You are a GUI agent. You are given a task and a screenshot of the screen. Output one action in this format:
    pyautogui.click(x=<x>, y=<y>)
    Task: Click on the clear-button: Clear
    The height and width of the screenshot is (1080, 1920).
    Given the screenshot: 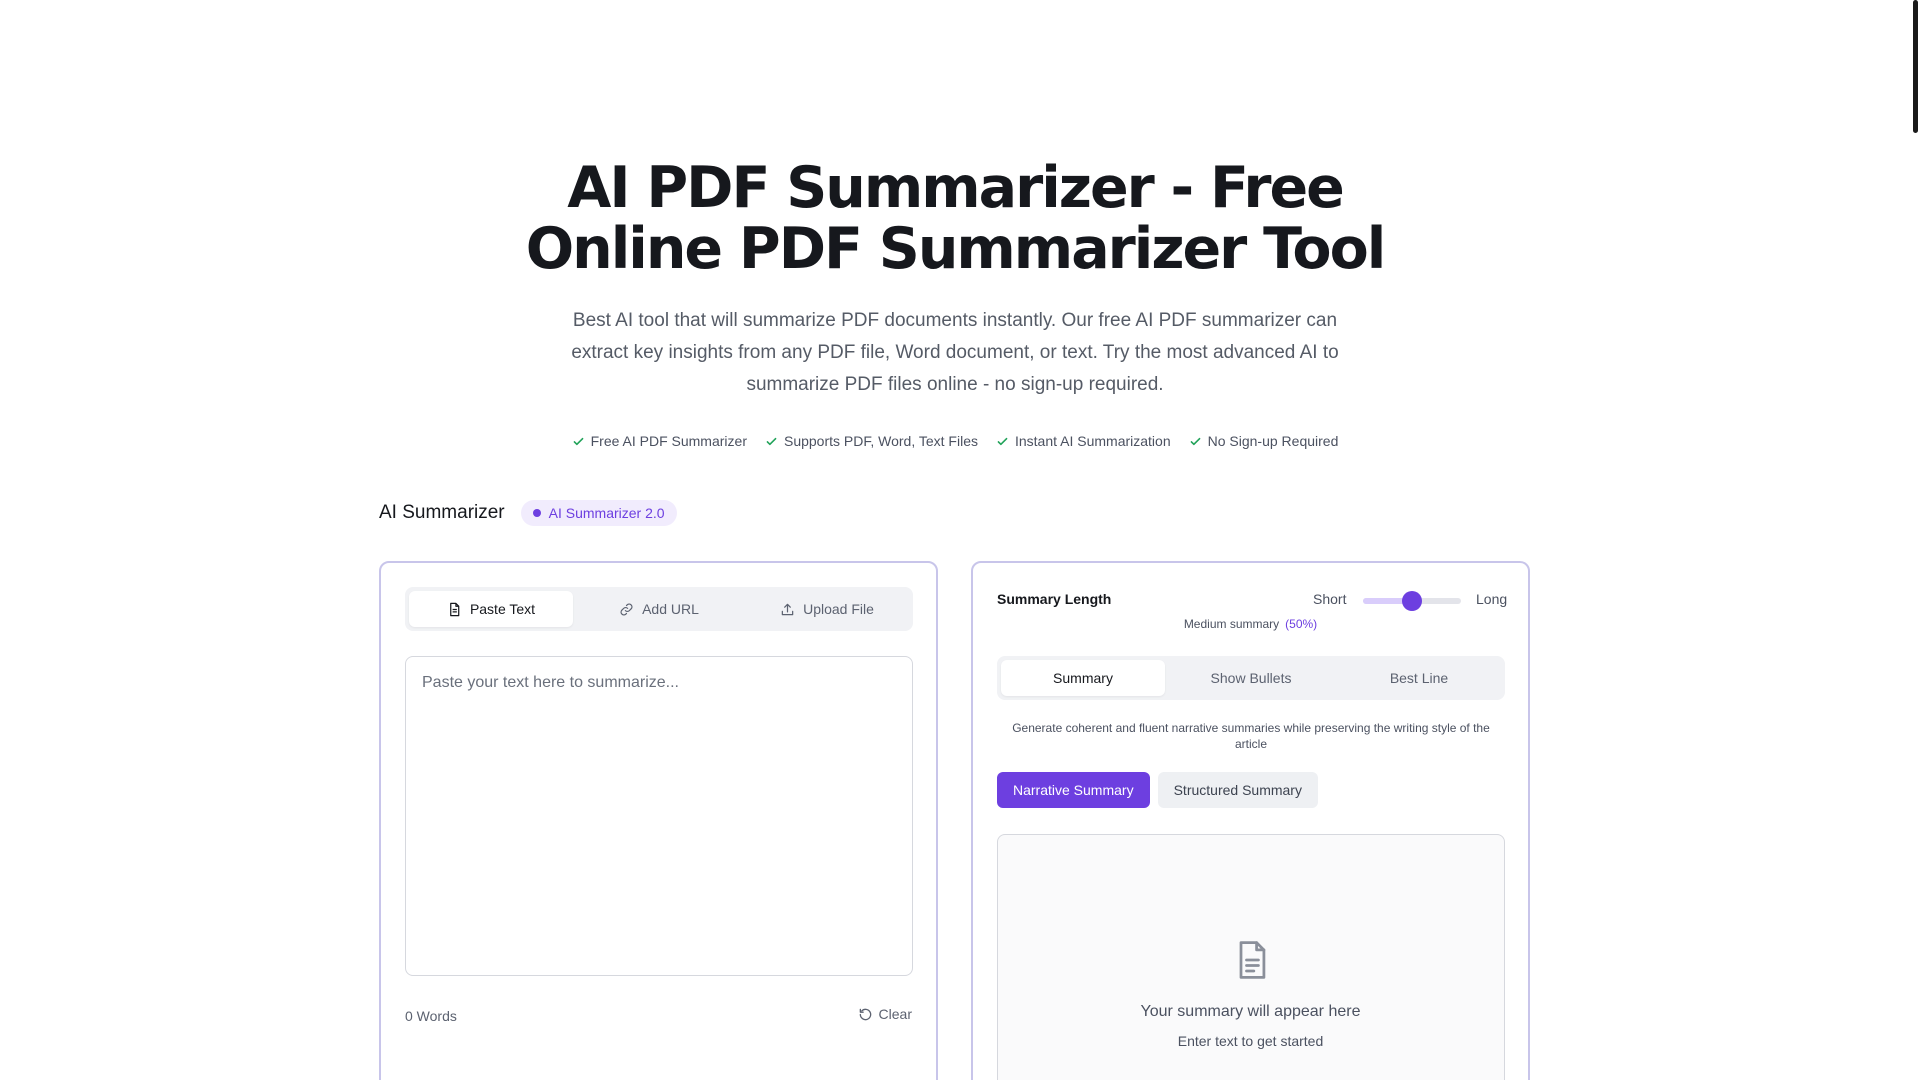 What is the action you would take?
    pyautogui.click(x=885, y=1014)
    